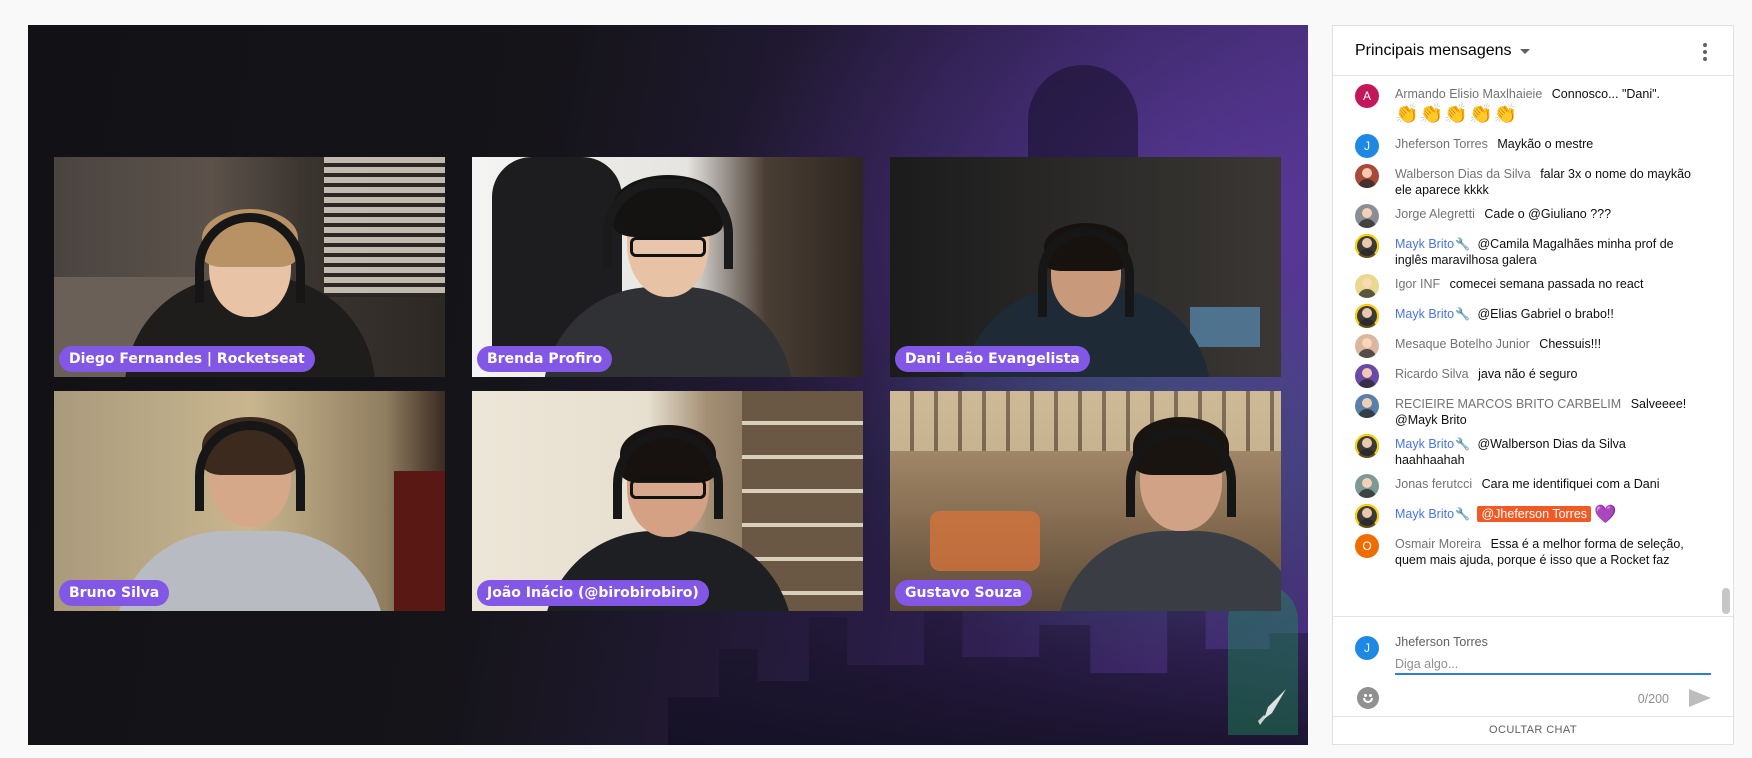 The image size is (1752, 758). Describe the element at coordinates (249, 501) in the screenshot. I see `participant-tile: Bruno Silva` at that location.